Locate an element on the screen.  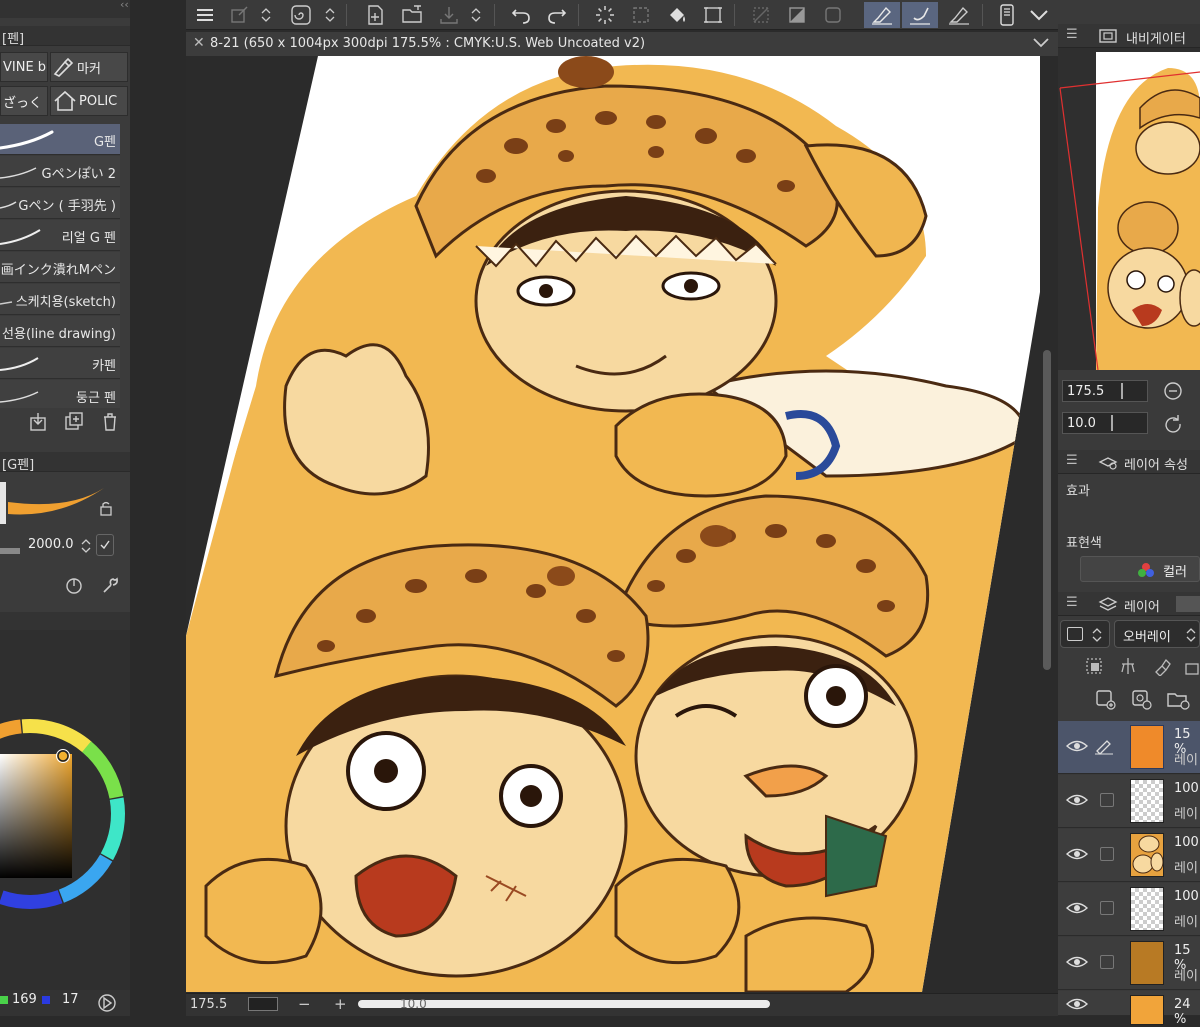
zoom-value: 175.5 is located at coordinates (208, 1004).